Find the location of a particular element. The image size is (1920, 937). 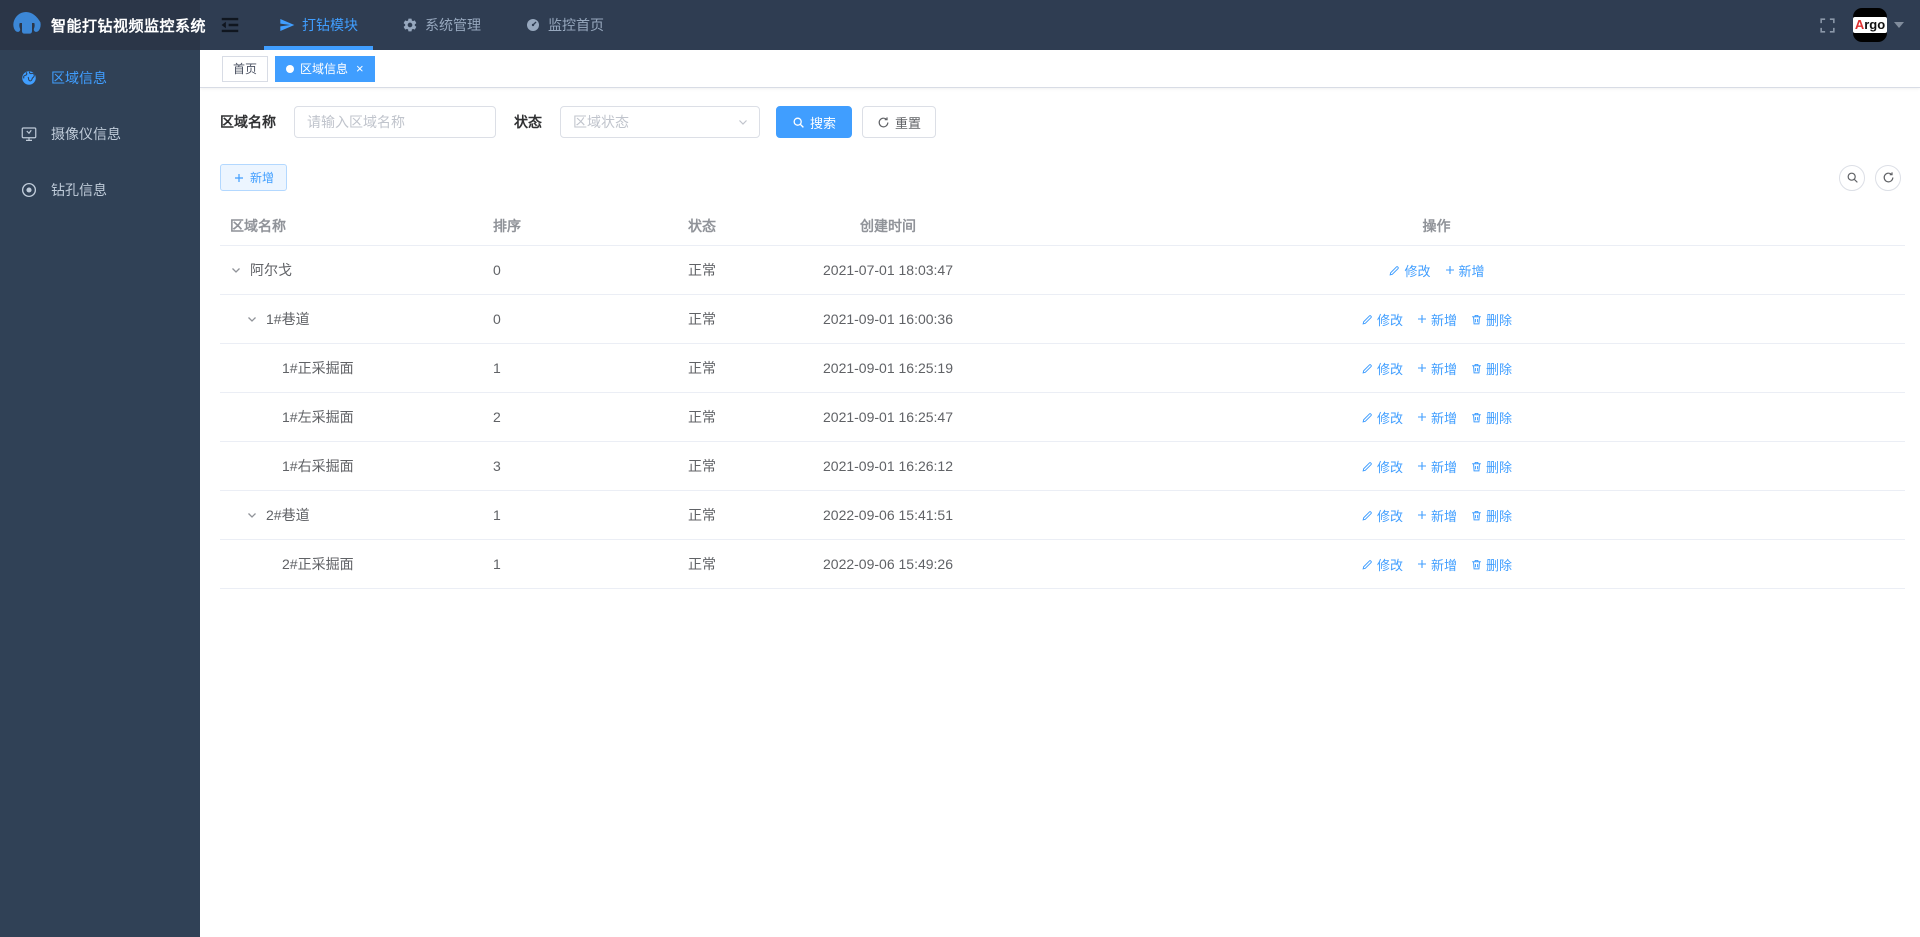

region-name-value: 1#左采掘面 is located at coordinates (318, 417).